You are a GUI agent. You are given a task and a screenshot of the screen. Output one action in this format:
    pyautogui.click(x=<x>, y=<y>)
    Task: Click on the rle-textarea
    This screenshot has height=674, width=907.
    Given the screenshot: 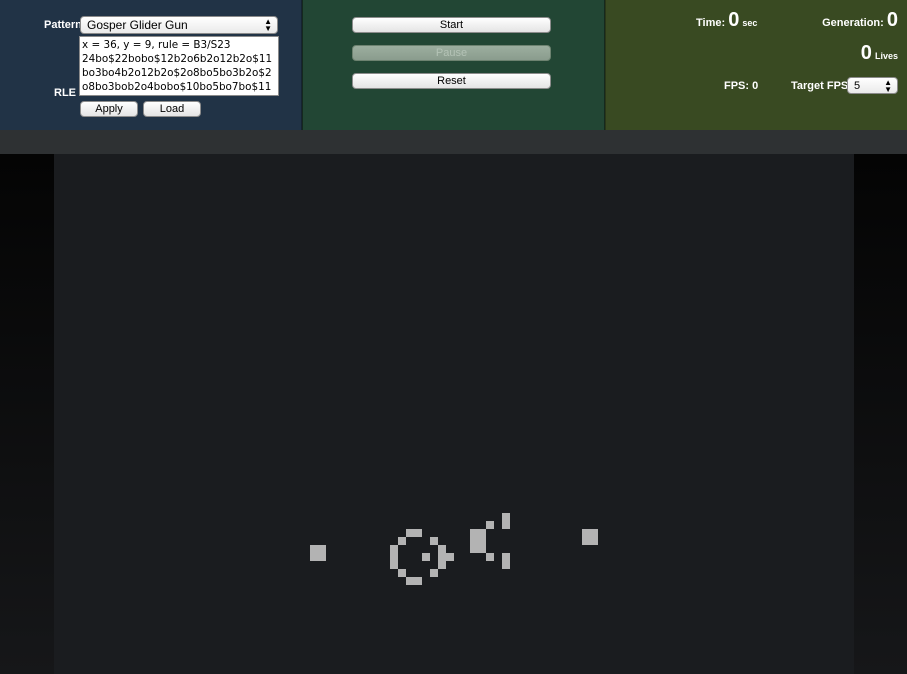 What is the action you would take?
    pyautogui.click(x=179, y=66)
    